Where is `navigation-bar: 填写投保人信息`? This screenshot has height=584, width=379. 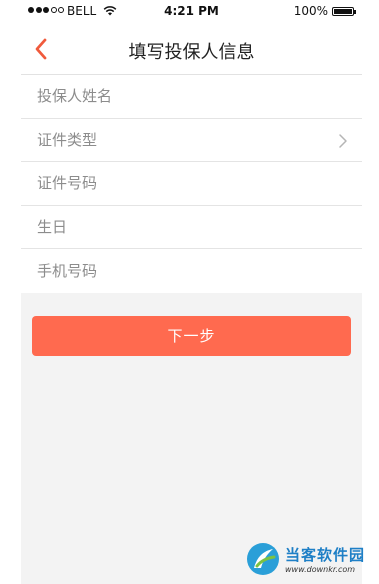 navigation-bar: 填写投保人信息 is located at coordinates (191, 48).